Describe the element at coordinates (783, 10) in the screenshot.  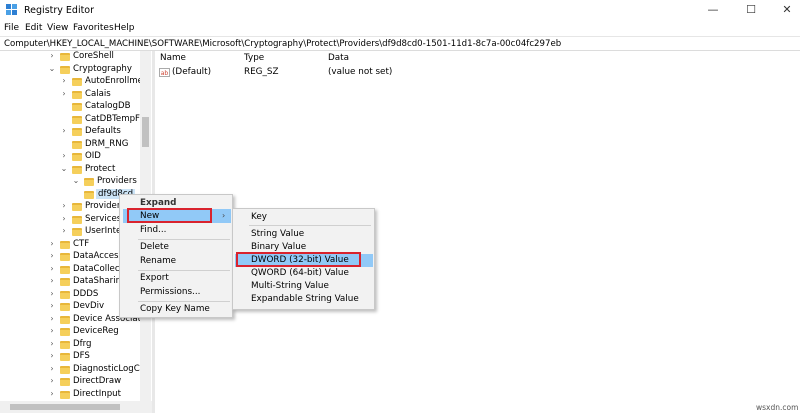
I see `close-button: ✕` at that location.